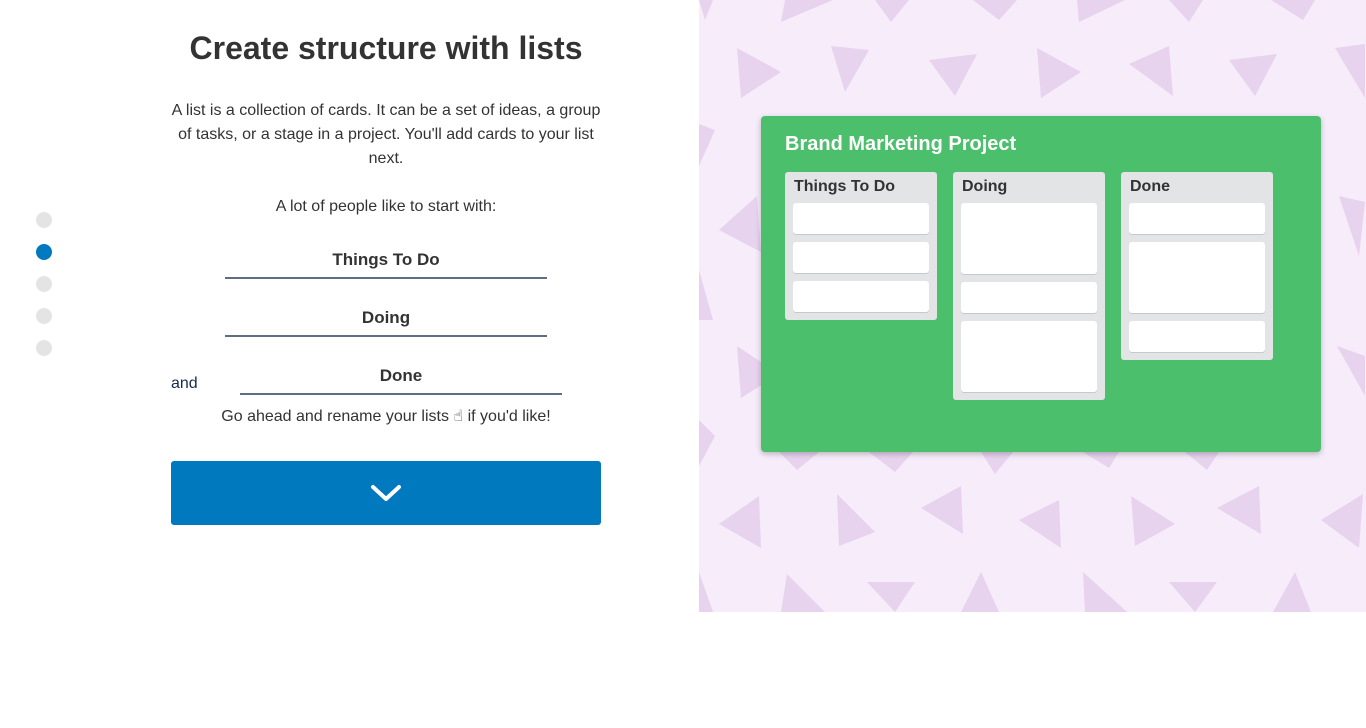 The image size is (1366, 728). I want to click on step-dot-2-active, so click(44, 252).